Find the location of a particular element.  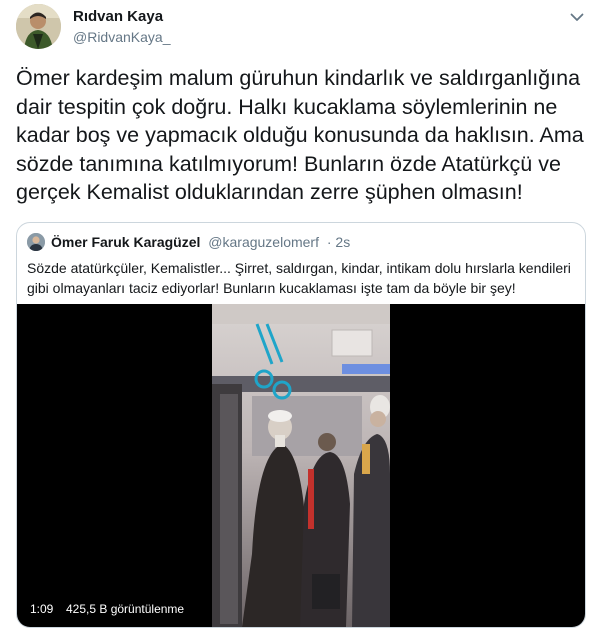

quoted-timestamp: · 2s is located at coordinates (338, 242).